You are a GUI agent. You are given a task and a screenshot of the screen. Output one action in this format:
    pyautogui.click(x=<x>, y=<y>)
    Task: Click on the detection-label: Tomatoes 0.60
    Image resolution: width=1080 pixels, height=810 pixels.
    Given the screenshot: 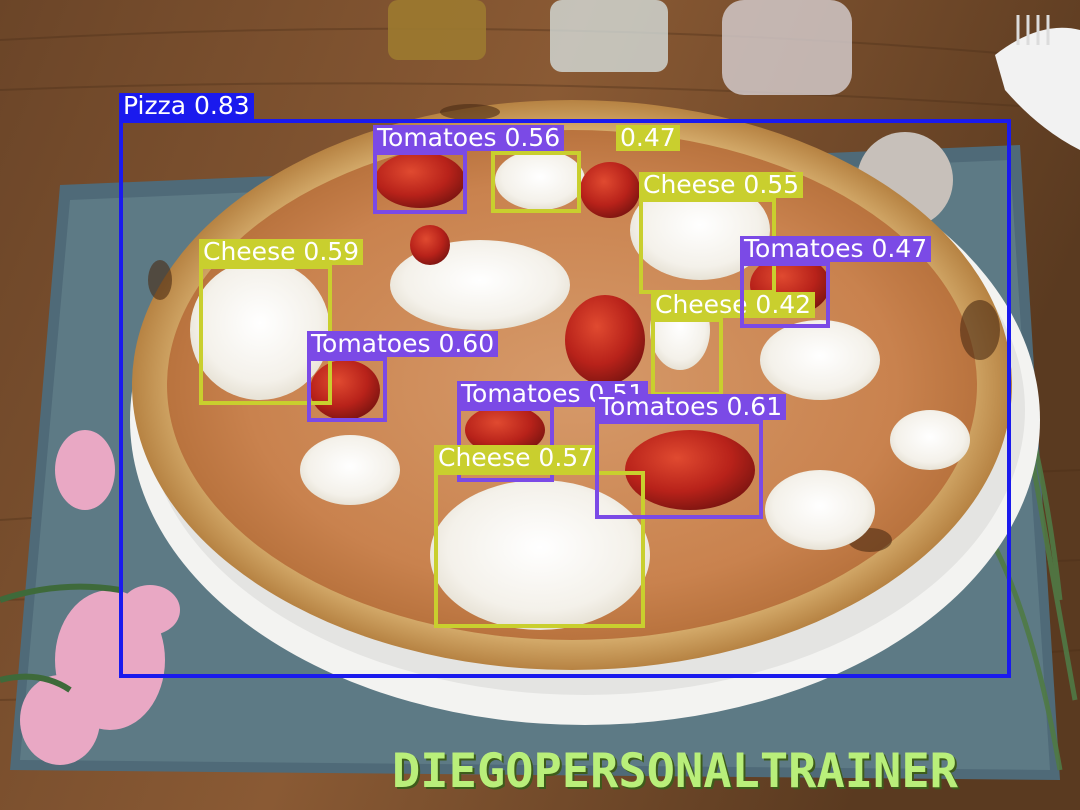 What is the action you would take?
    pyautogui.click(x=403, y=344)
    